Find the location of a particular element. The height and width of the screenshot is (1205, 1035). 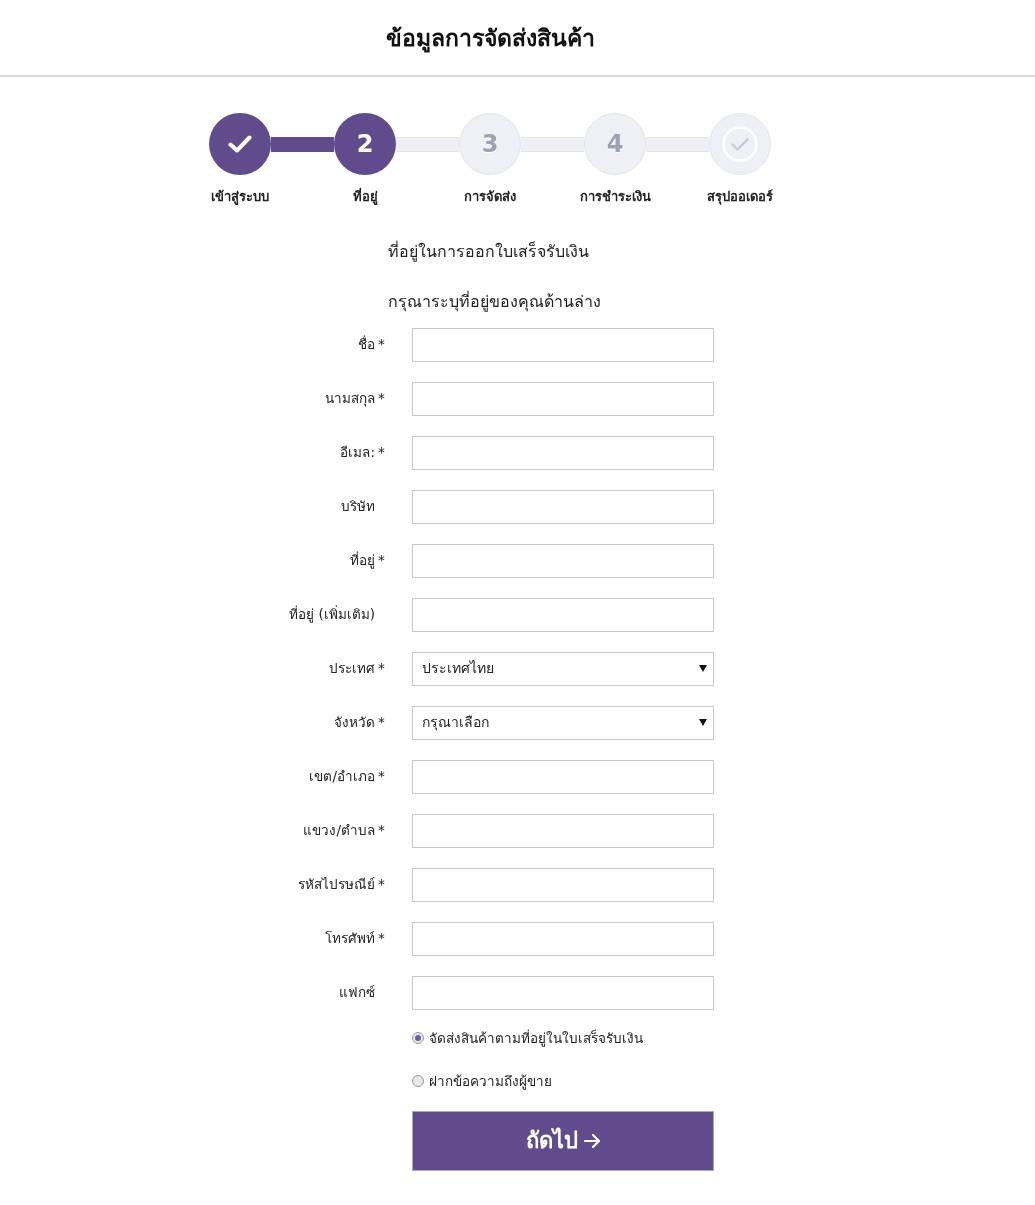

field-label: จังหวัด is located at coordinates (354, 723).